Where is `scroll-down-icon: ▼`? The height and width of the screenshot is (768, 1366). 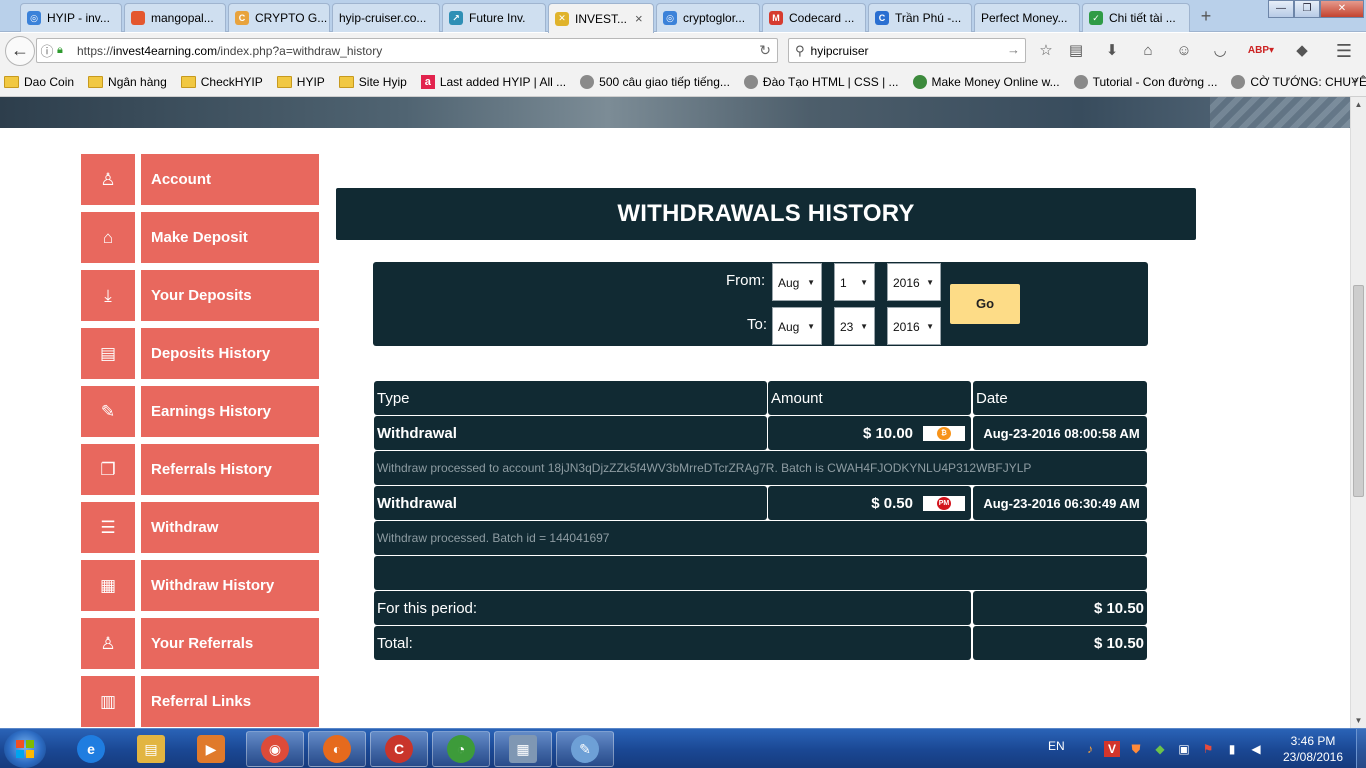
scroll-down-icon: ▼ is located at coordinates (1358, 720).